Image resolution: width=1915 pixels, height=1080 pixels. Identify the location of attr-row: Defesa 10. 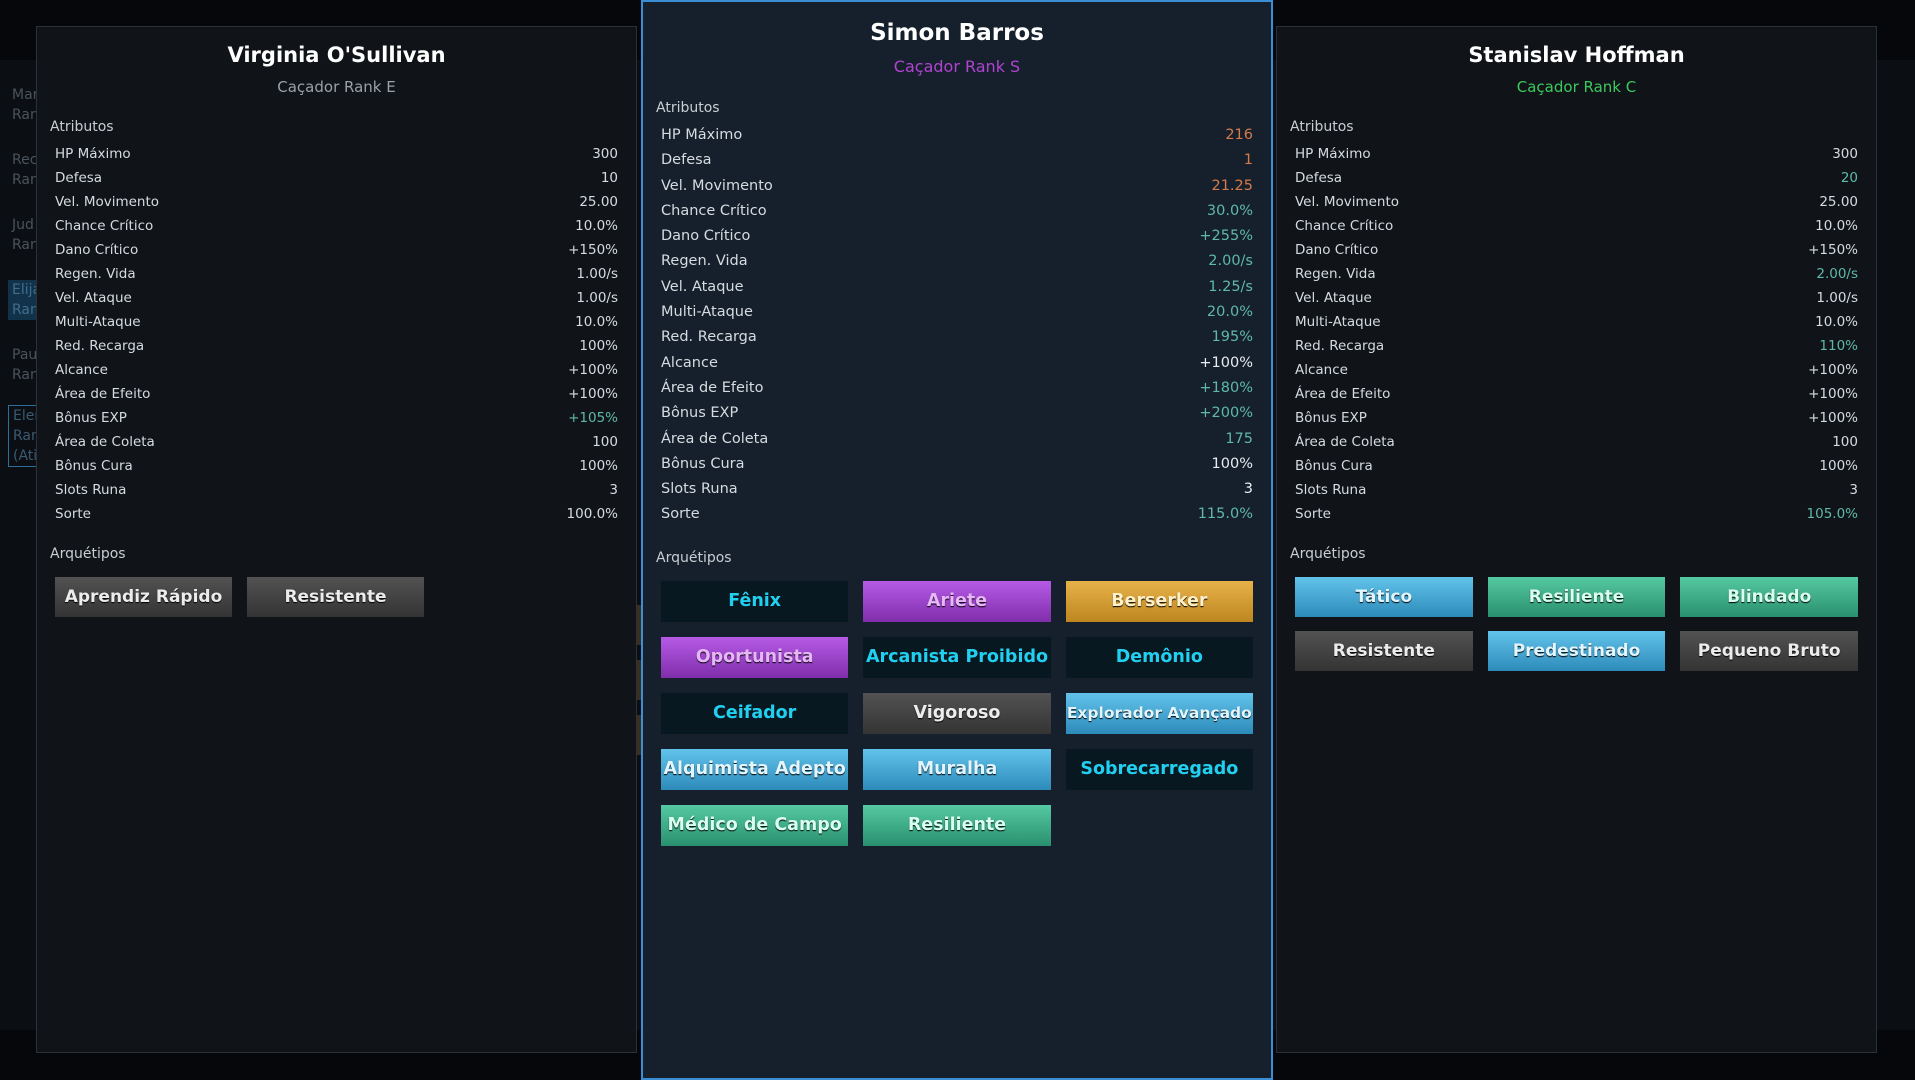
(336, 178).